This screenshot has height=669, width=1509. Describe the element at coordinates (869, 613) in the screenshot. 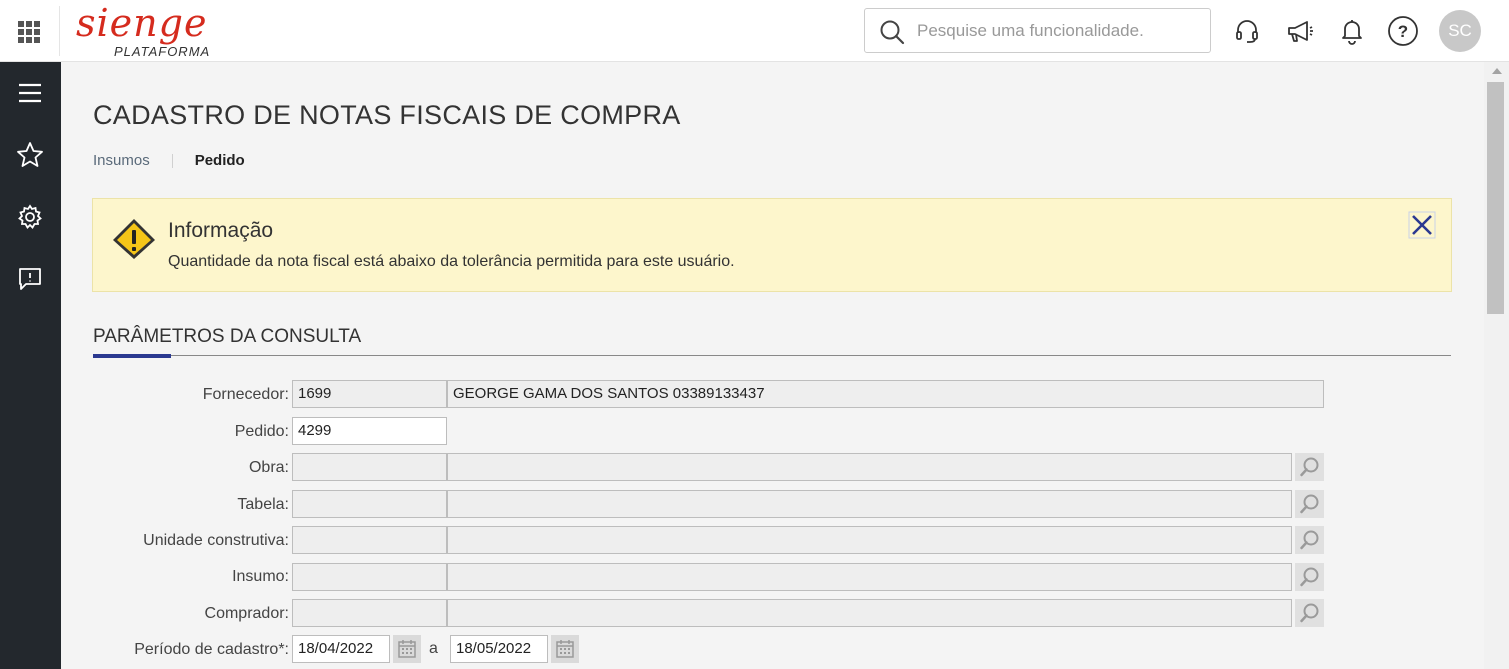

I see `comprador-name-field` at that location.